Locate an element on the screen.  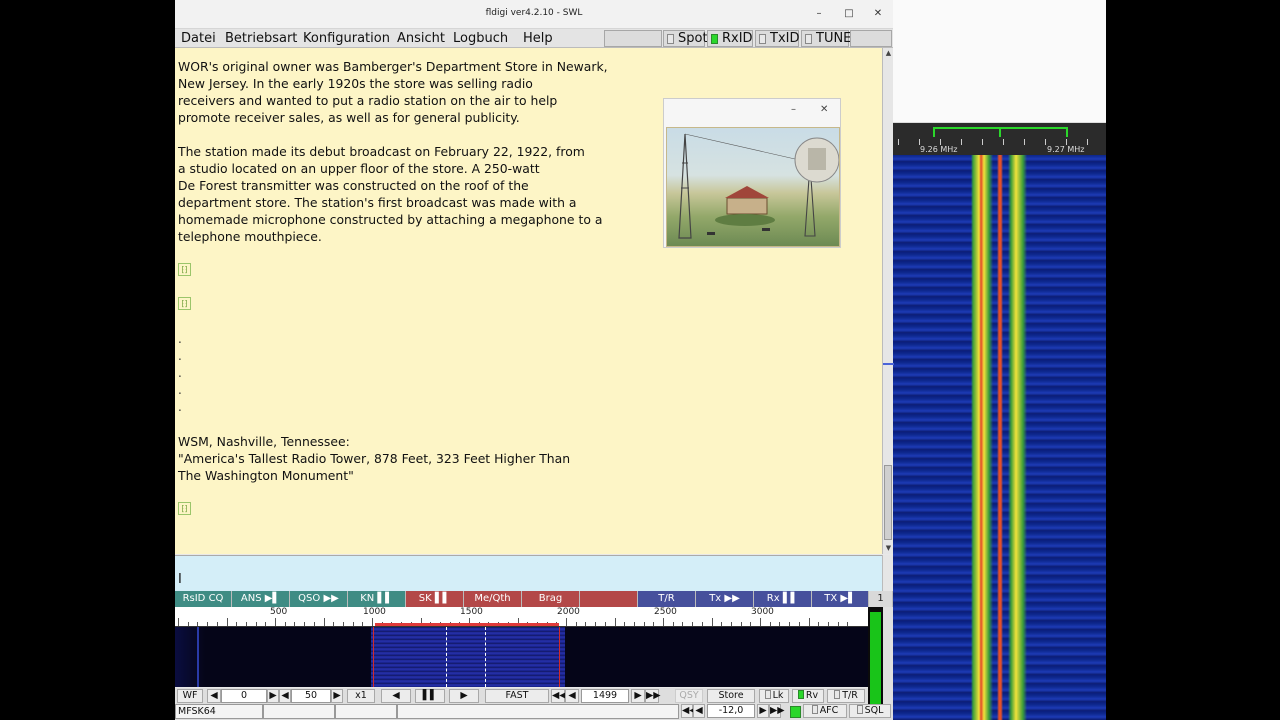
scroll-right-icon: ▶ is located at coordinates (464, 696).